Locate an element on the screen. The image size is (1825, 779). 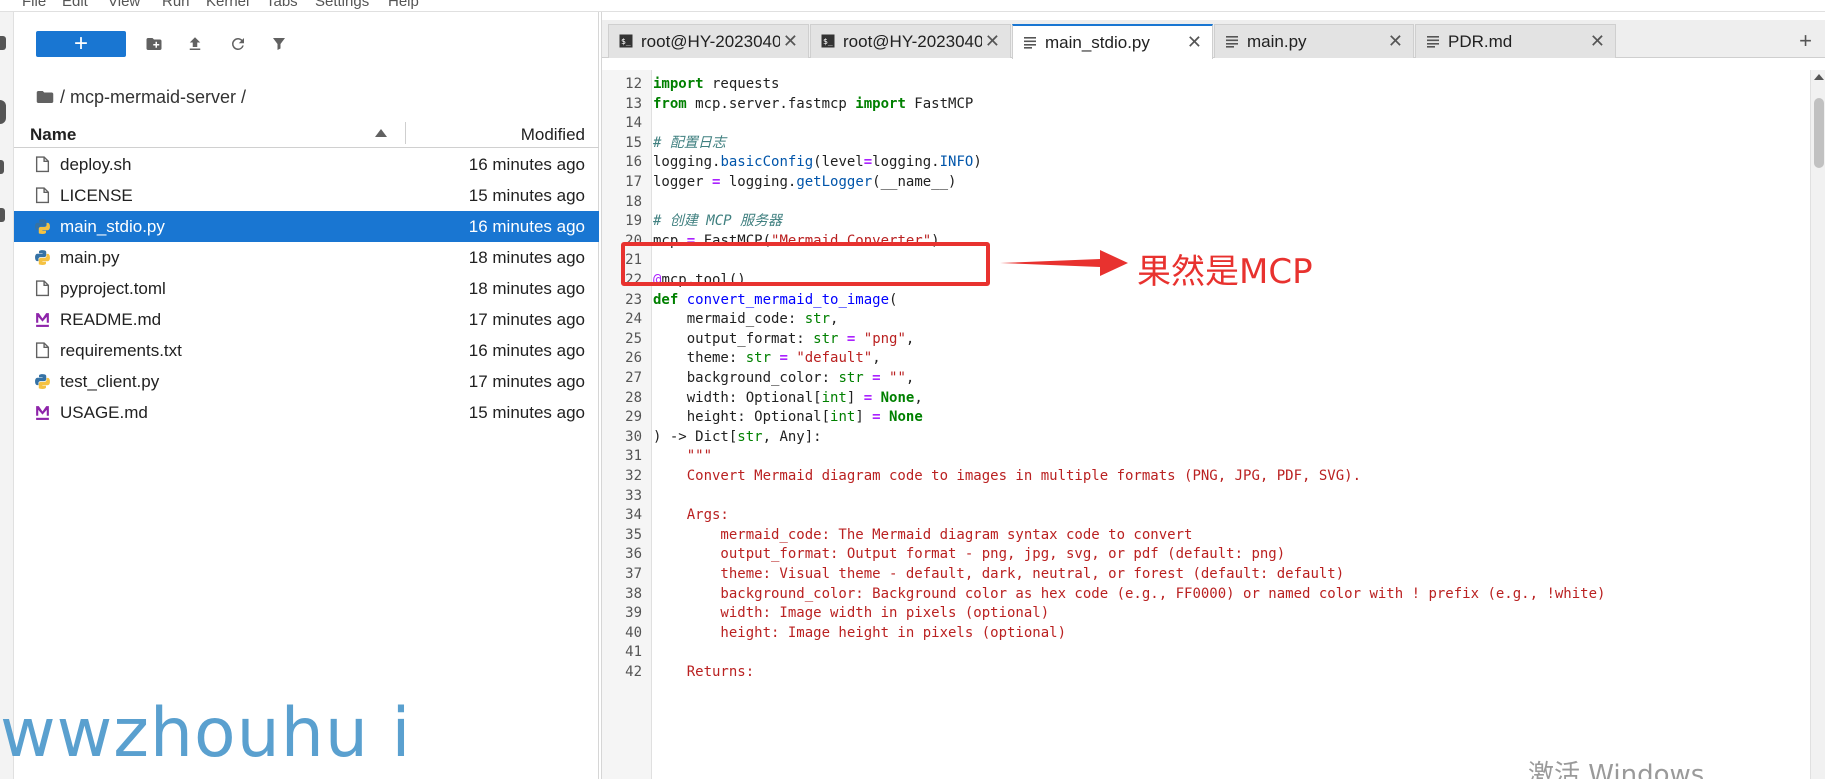
file-row: main_stdio.py 16 minutes ago is located at coordinates (306, 226).